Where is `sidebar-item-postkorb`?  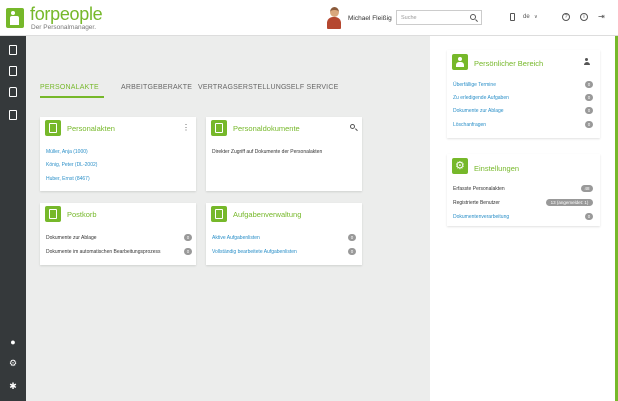
sidebar-item-postkorb is located at coordinates (13, 92).